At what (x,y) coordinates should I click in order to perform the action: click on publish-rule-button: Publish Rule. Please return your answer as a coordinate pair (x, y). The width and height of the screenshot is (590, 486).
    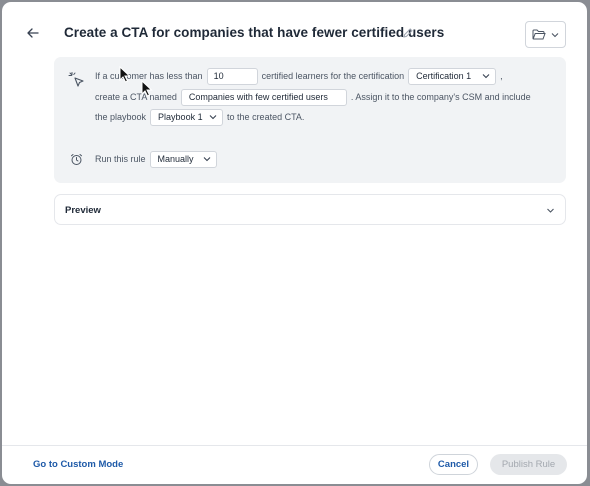
    Looking at the image, I should click on (528, 464).